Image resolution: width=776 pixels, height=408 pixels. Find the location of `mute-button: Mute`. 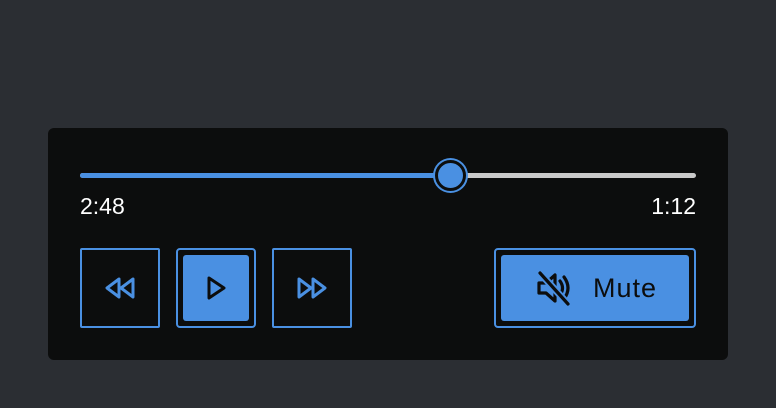

mute-button: Mute is located at coordinates (595, 288).